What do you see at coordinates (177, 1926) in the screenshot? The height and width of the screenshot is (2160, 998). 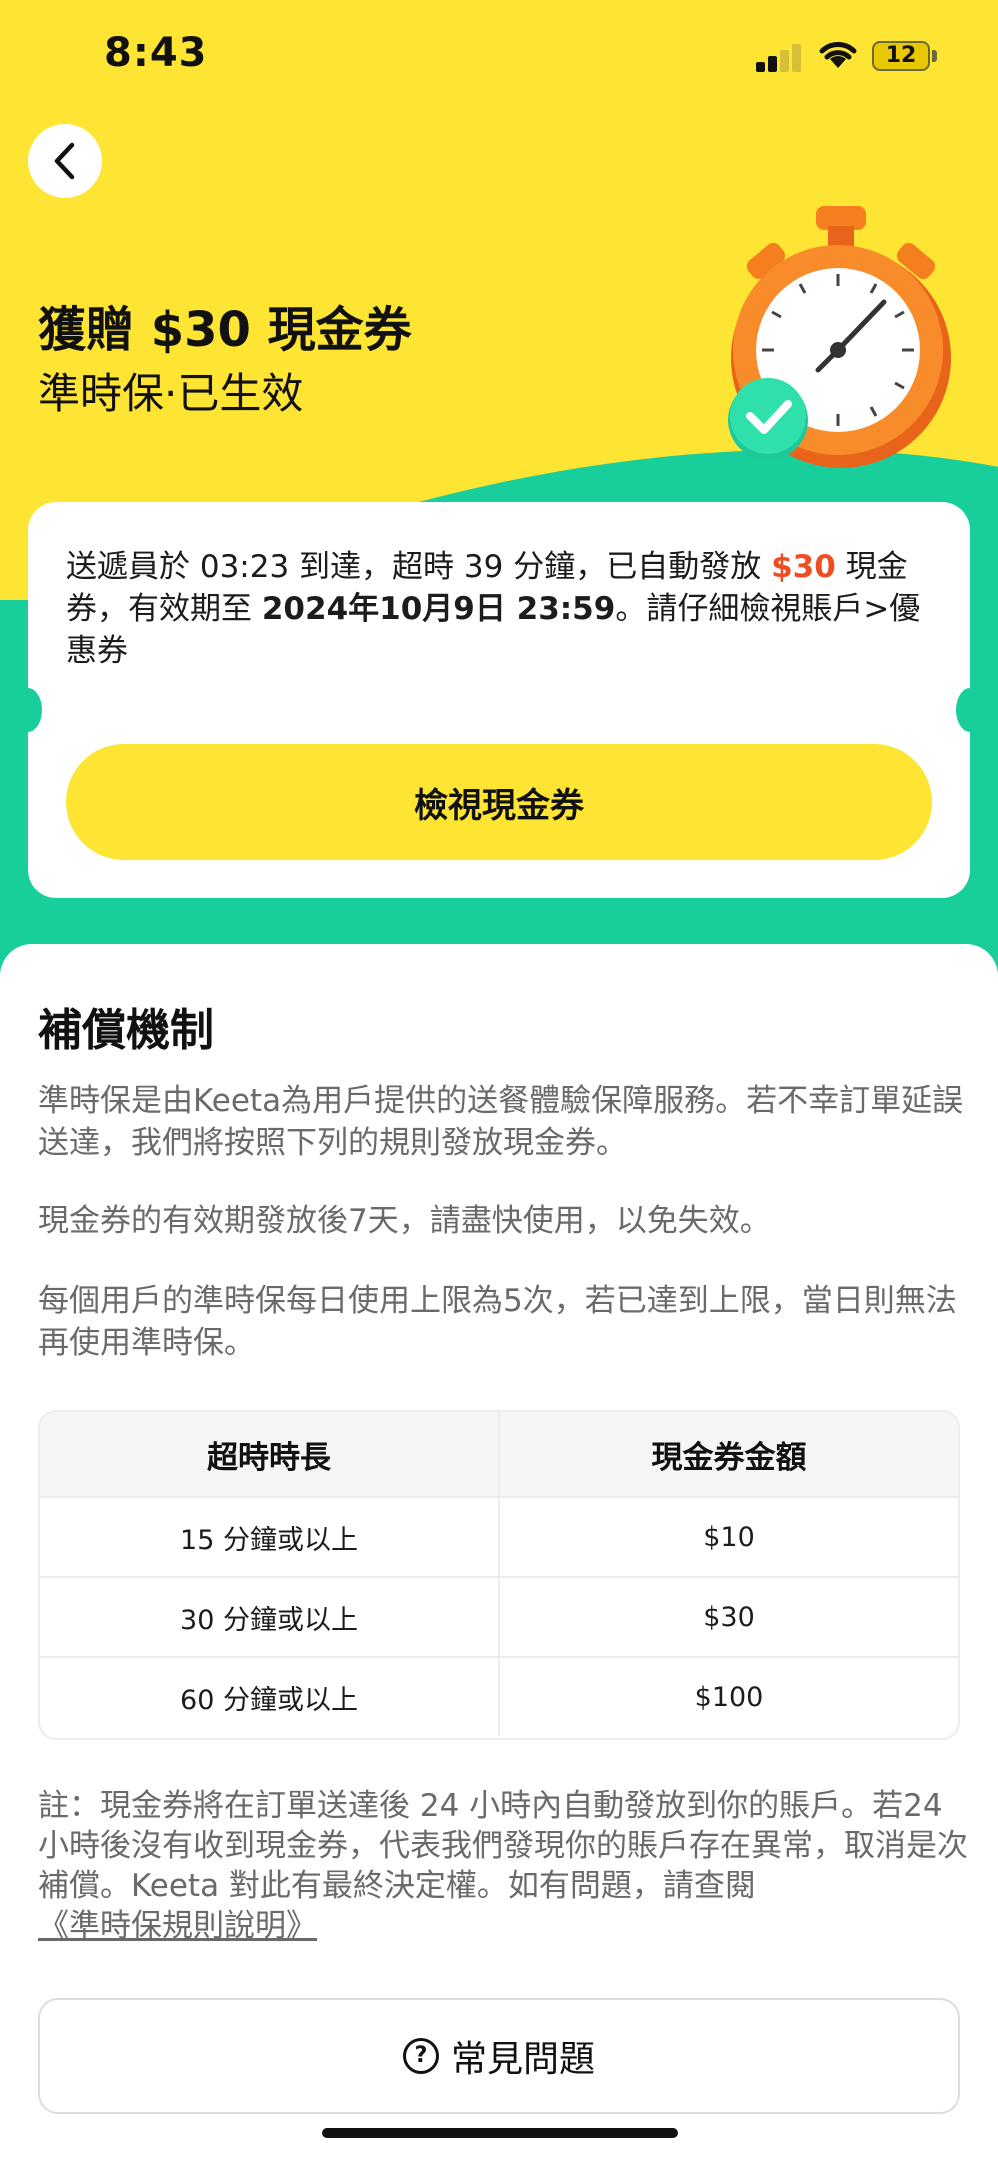 I see `rules-link: 《準時保規則說明》` at bounding box center [177, 1926].